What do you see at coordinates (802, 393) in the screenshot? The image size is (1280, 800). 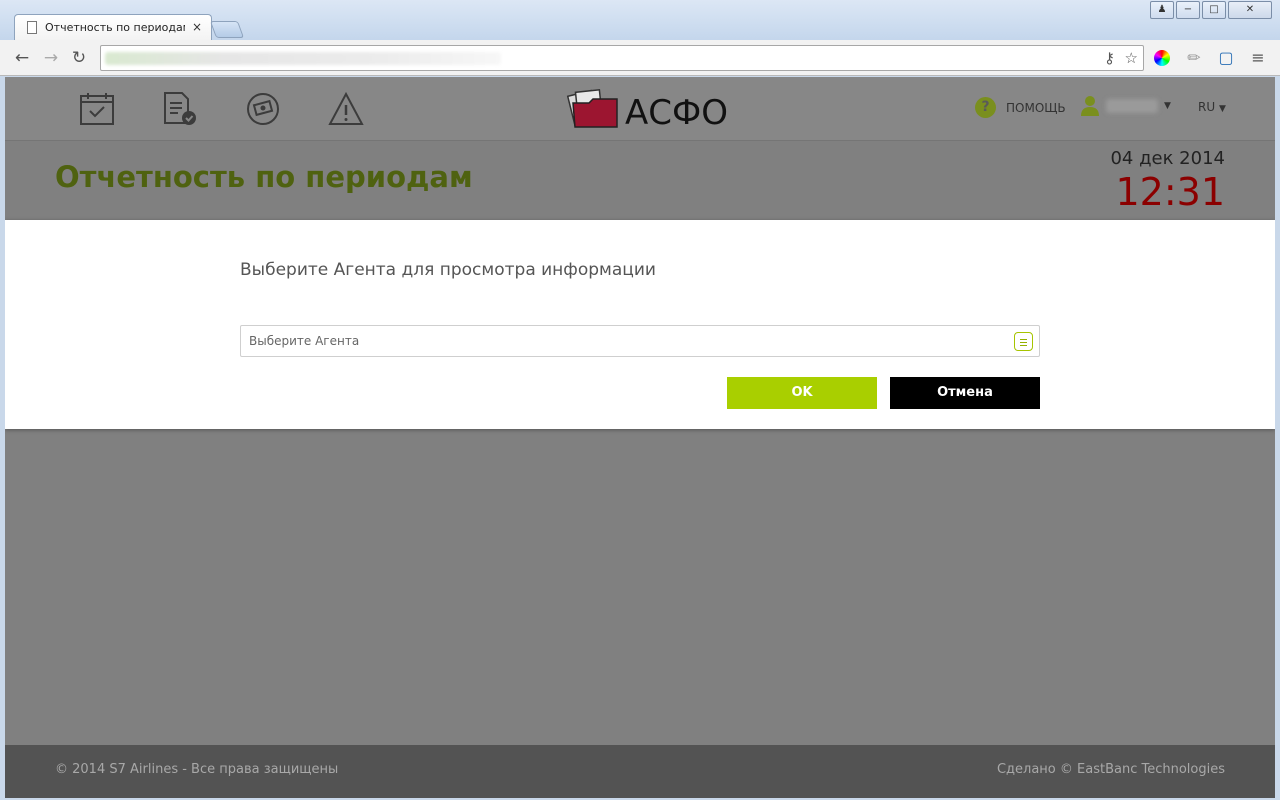 I see `ok-button: OK` at bounding box center [802, 393].